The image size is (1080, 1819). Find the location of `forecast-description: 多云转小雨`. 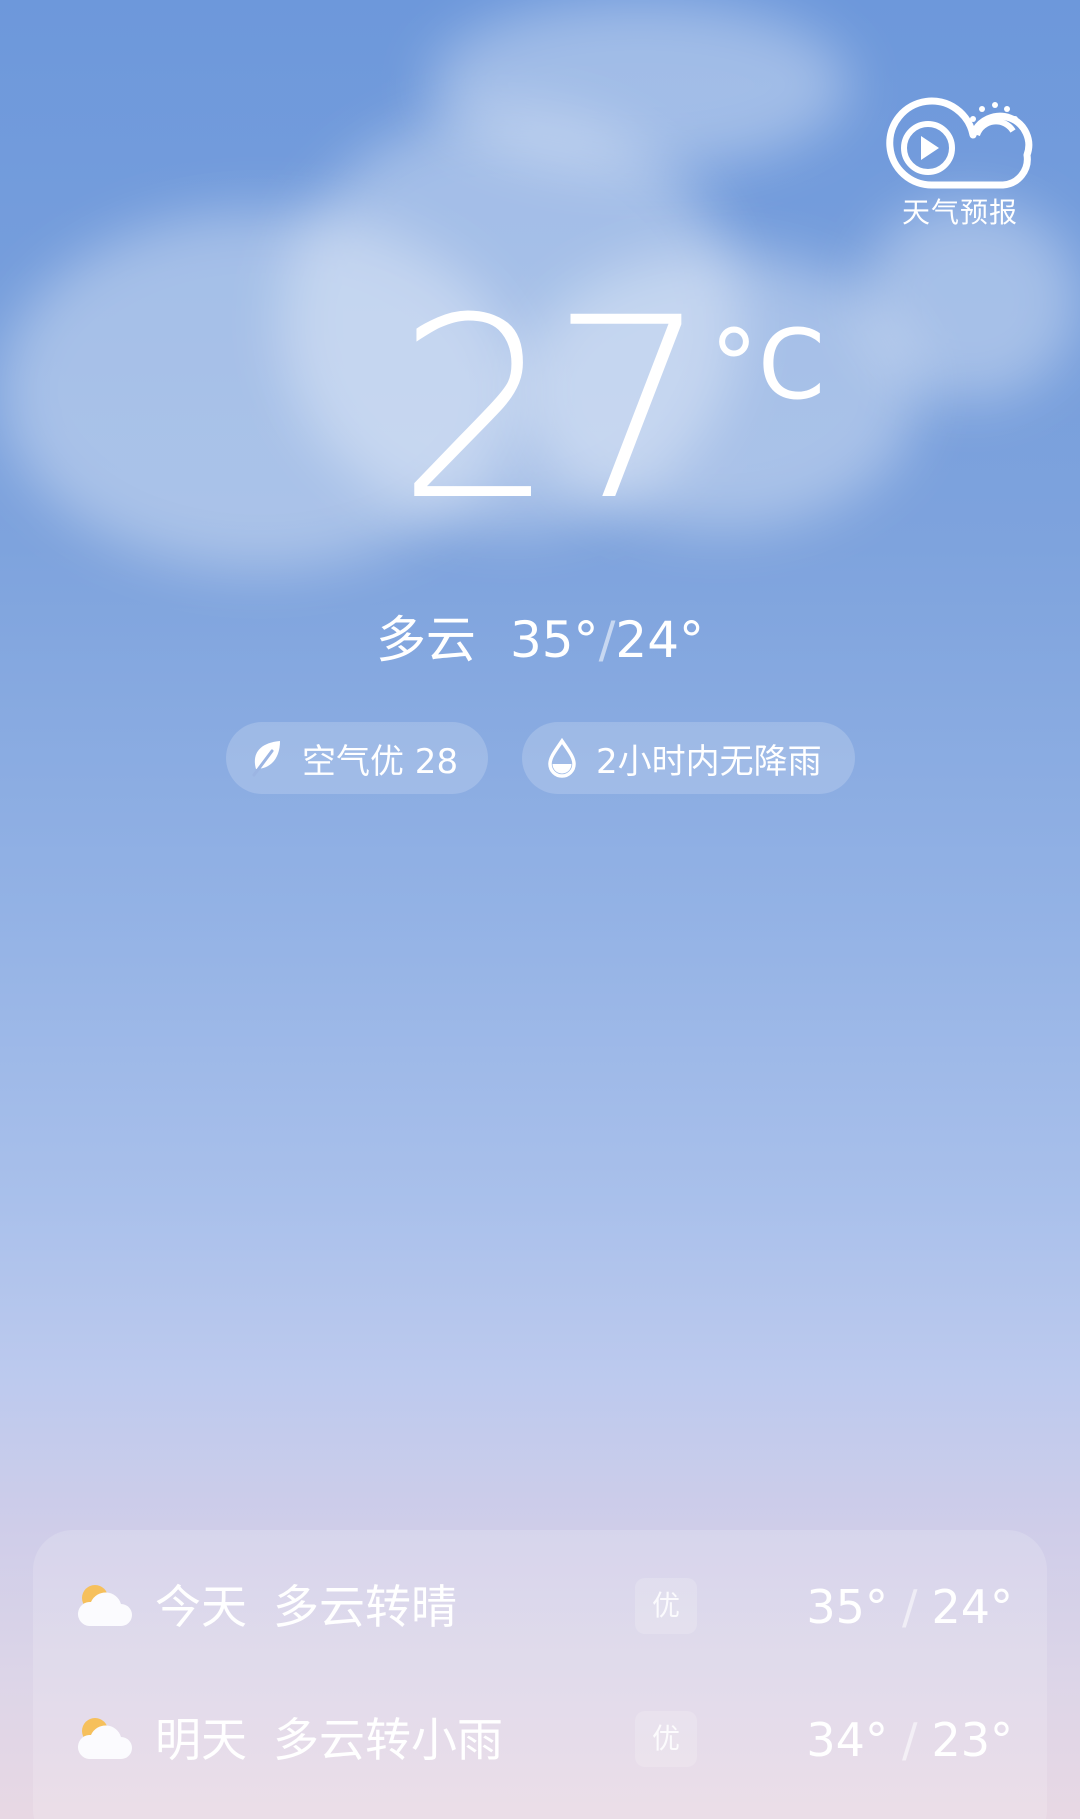

forecast-description: 多云转小雨 is located at coordinates (388, 1740).